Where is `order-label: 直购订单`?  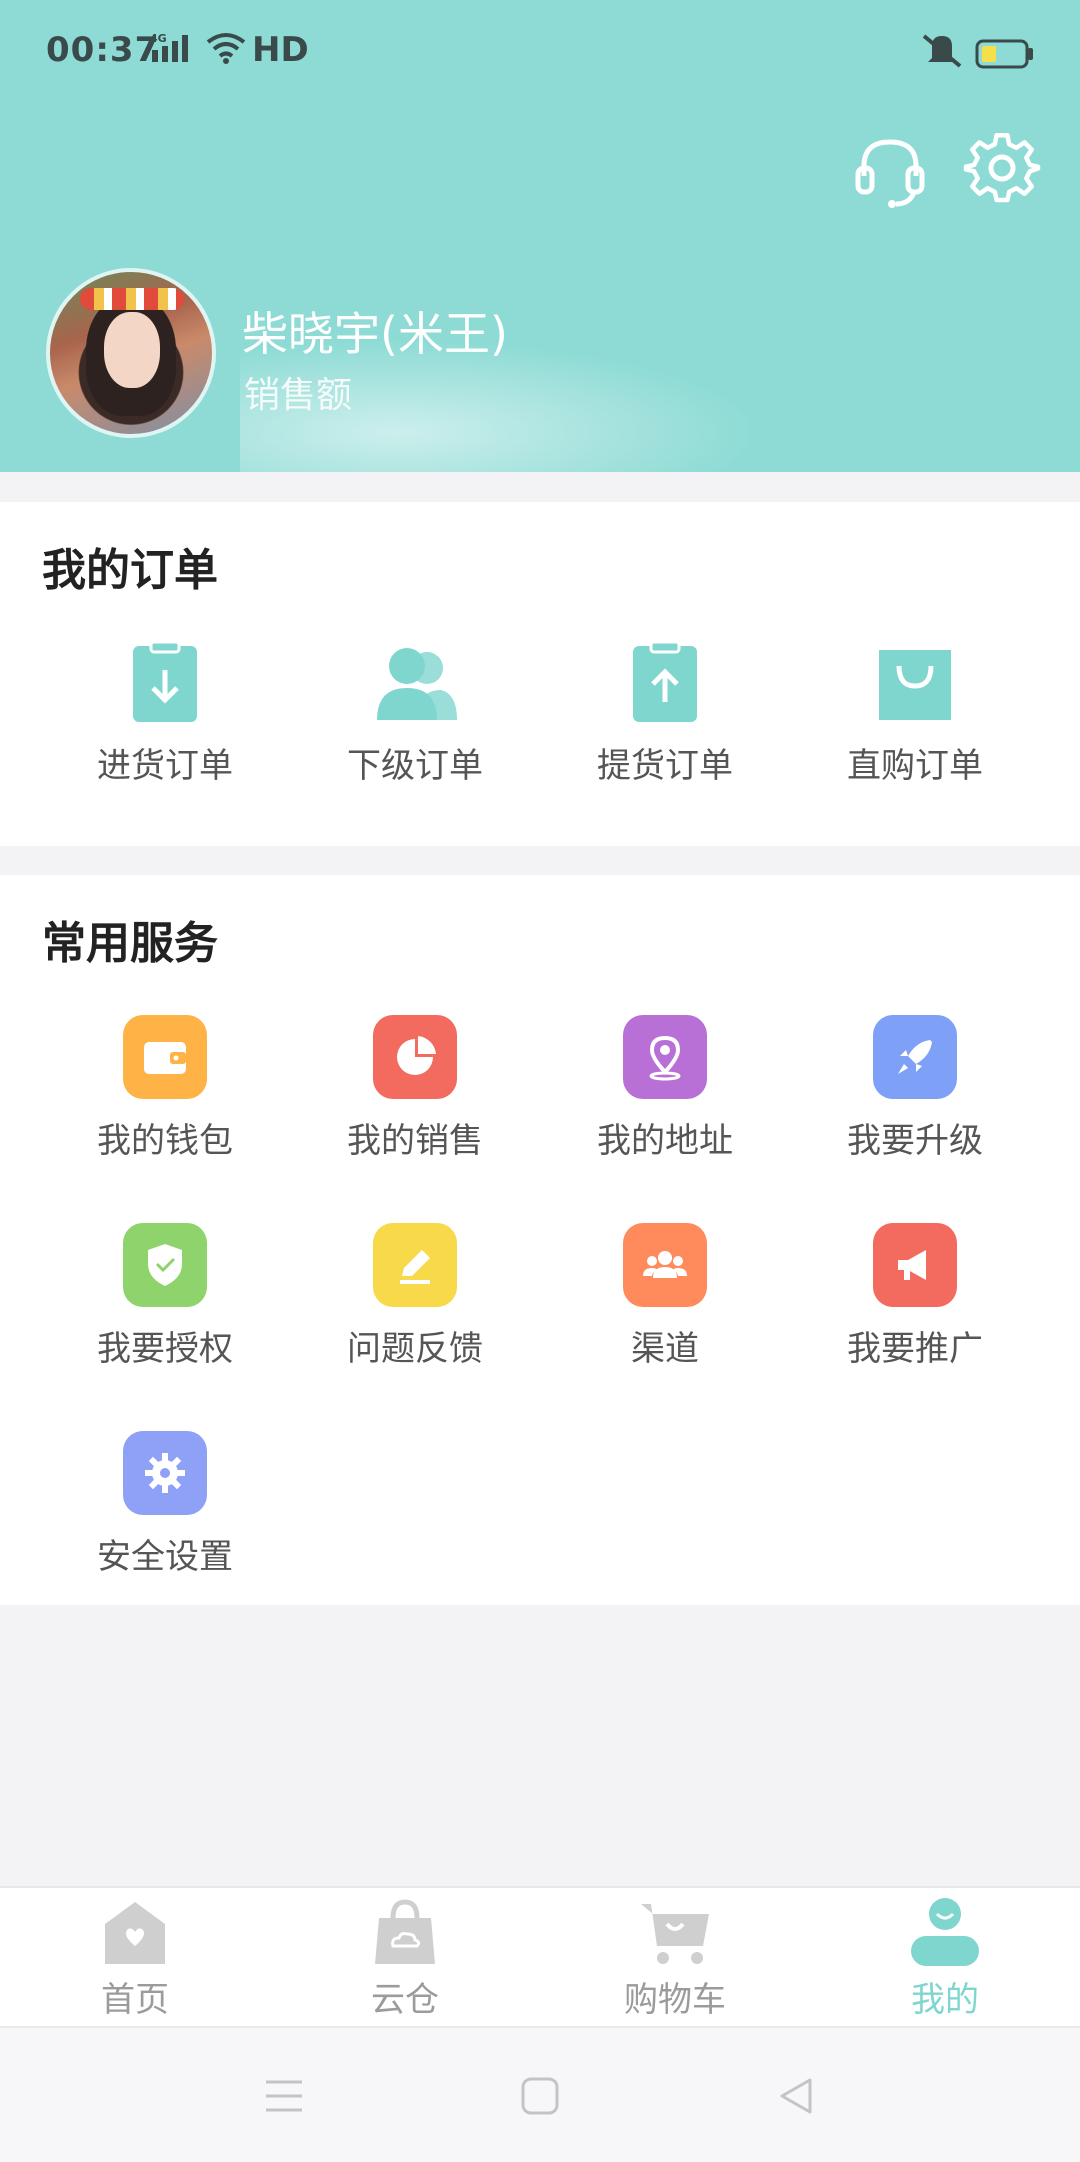
order-label: 直购订单 is located at coordinates (915, 766).